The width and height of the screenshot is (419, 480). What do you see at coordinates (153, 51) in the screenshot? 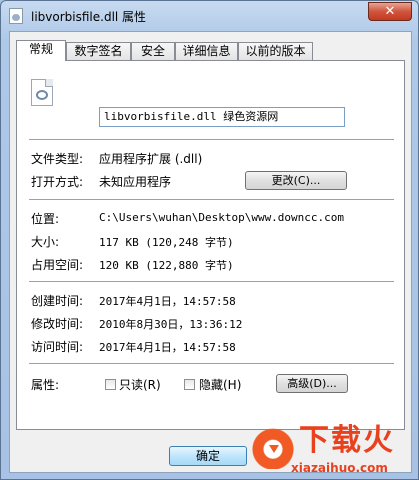
I see `tab-security: 安全` at bounding box center [153, 51].